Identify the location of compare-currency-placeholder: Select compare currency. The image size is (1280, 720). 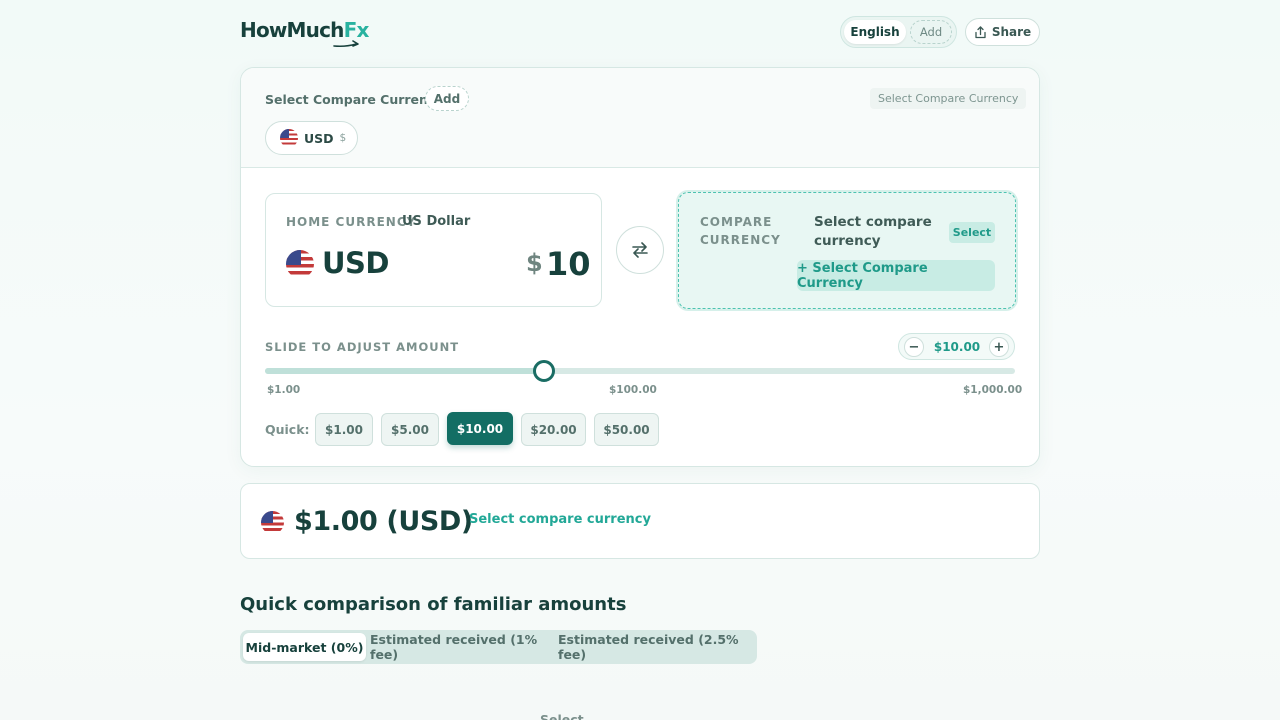
(873, 231).